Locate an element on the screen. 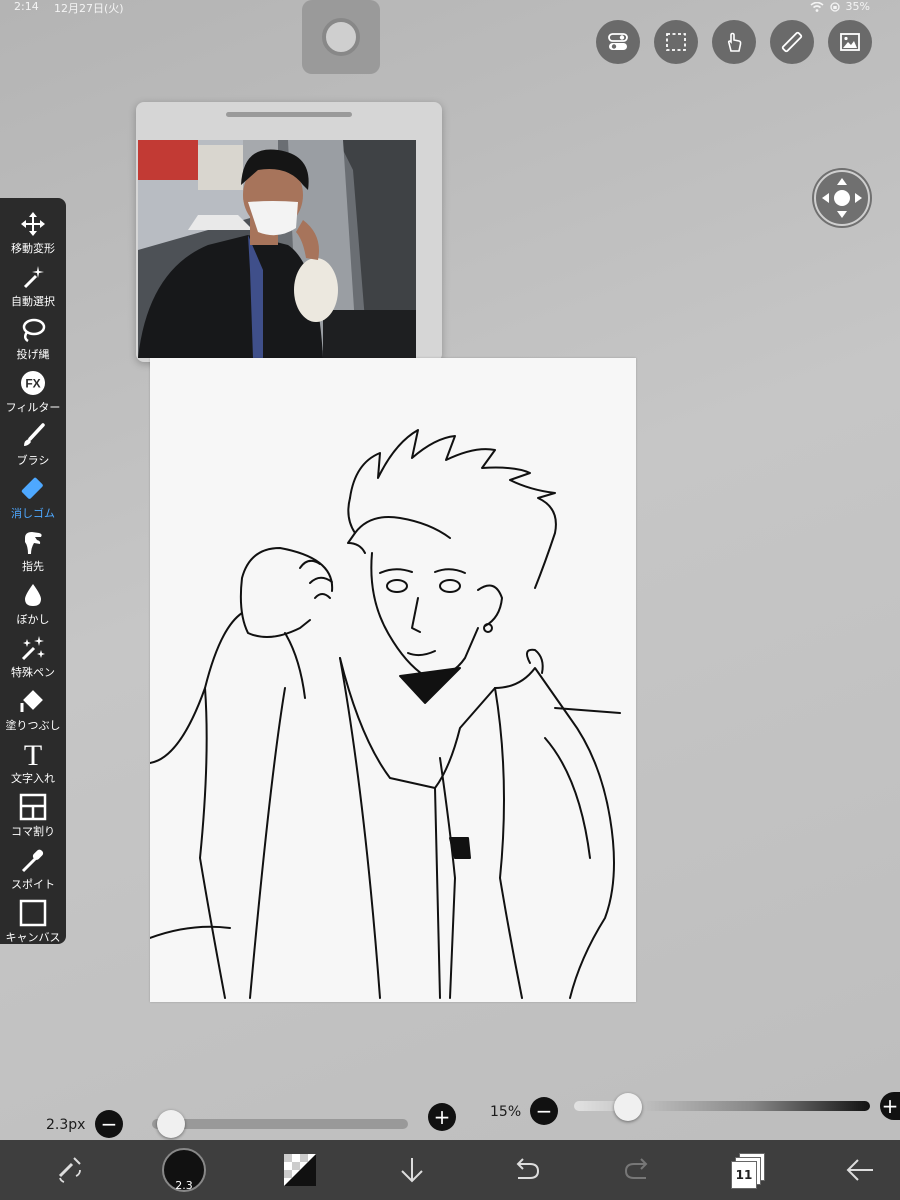 Image resolution: width=900 pixels, height=1200 pixels. status-date: 12月27日(火) is located at coordinates (89, 8).